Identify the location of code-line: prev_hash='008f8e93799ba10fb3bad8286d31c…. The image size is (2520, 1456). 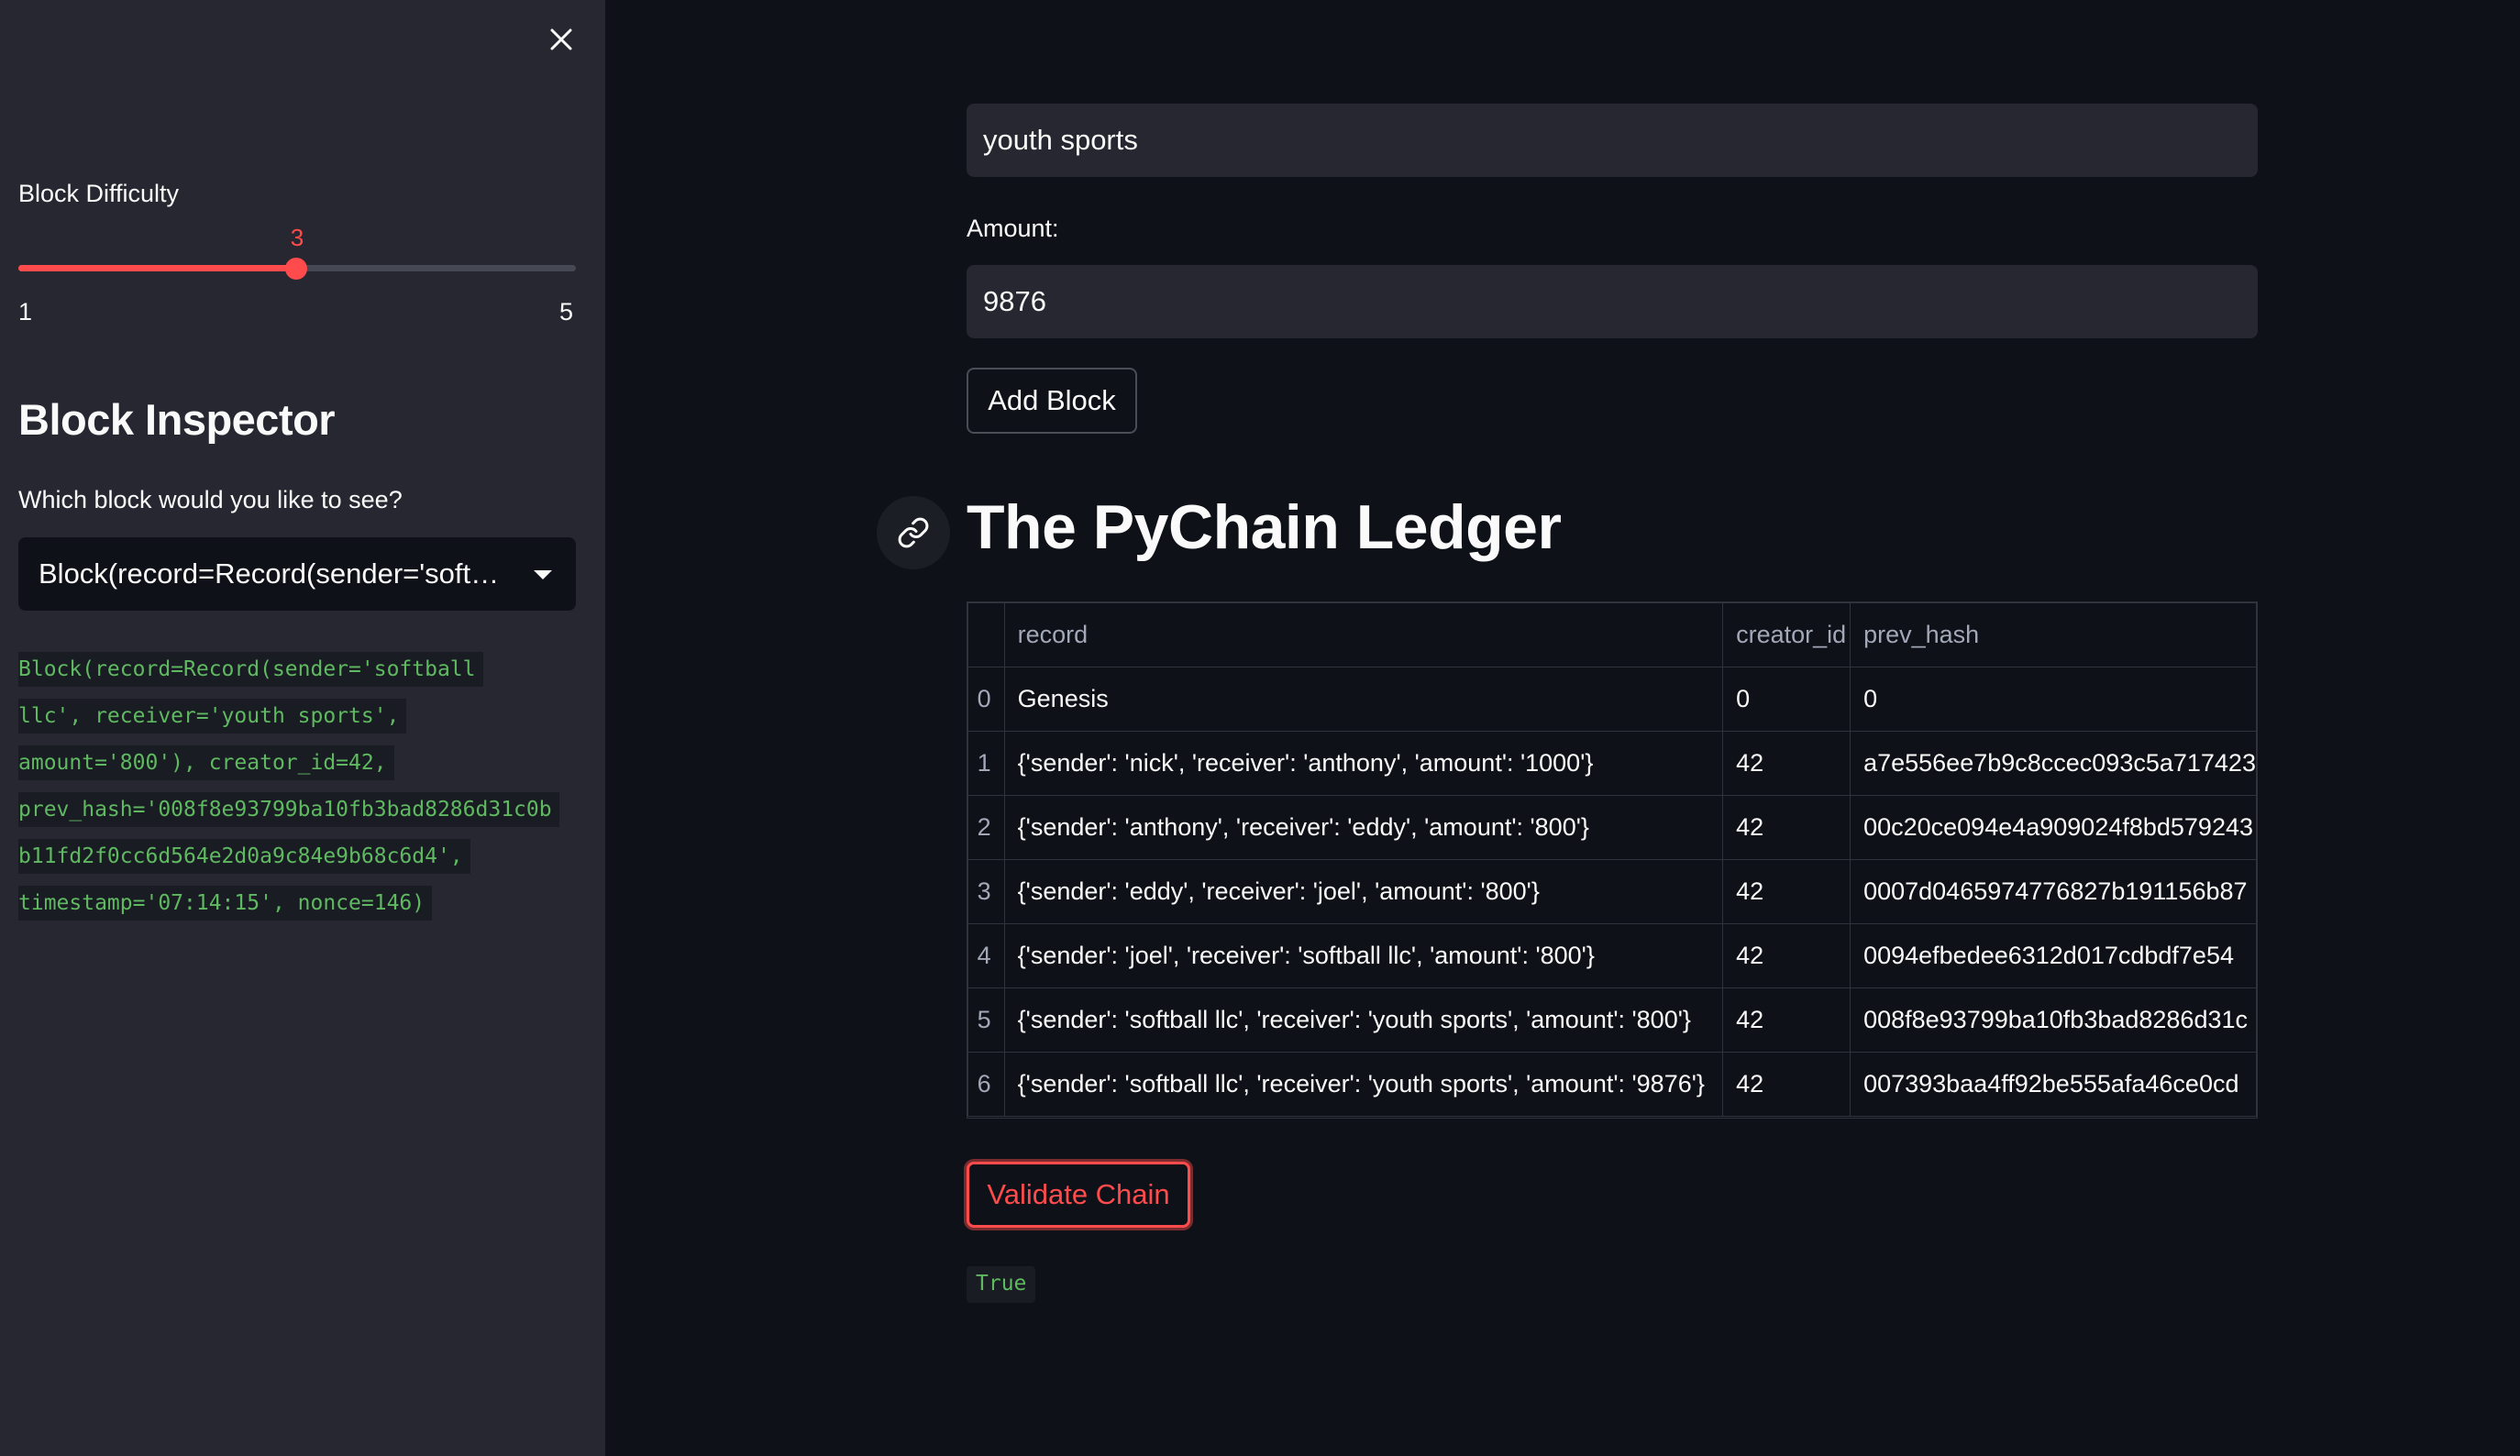
(288, 809).